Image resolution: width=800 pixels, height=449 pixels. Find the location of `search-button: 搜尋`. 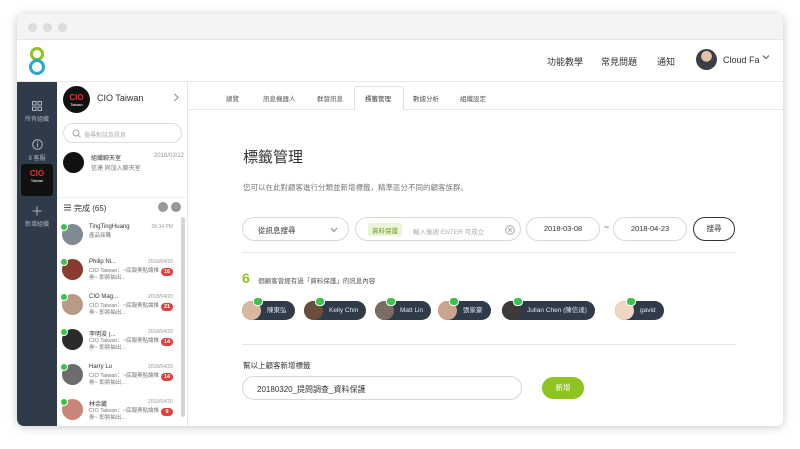

search-button: 搜尋 is located at coordinates (714, 229).